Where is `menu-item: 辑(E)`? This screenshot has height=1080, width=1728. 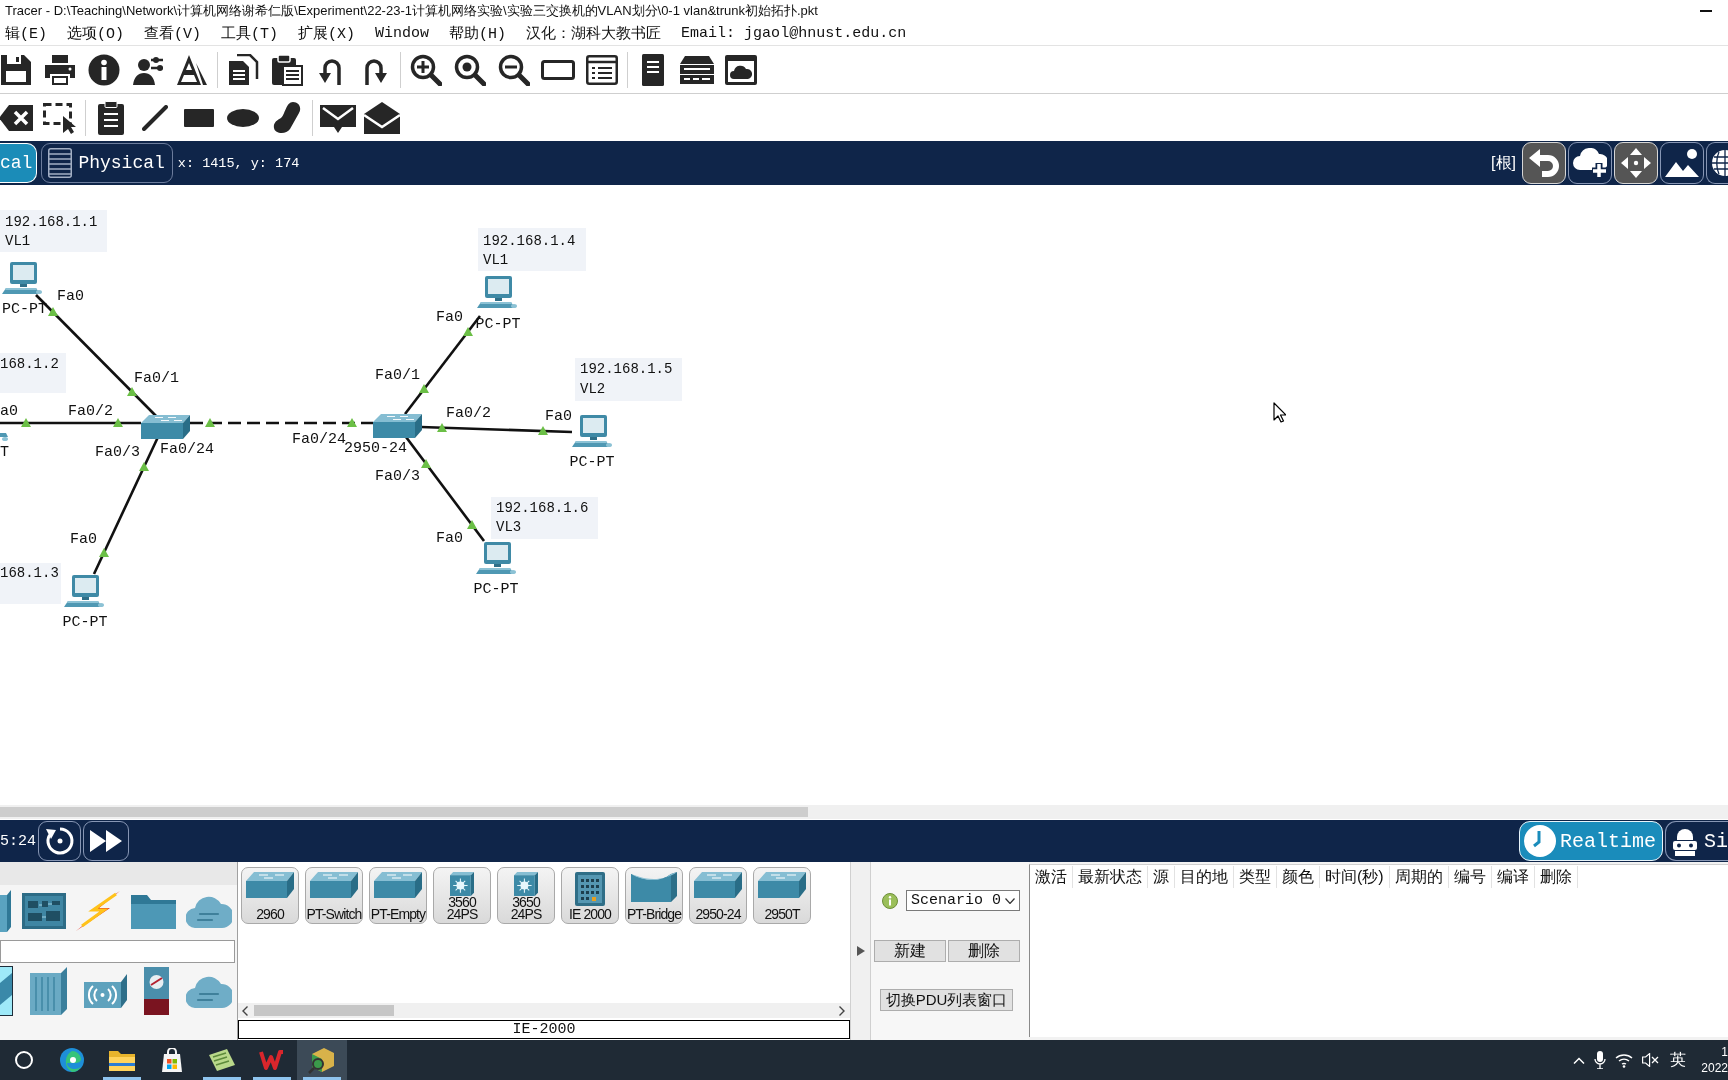 menu-item: 辑(E) is located at coordinates (26, 33).